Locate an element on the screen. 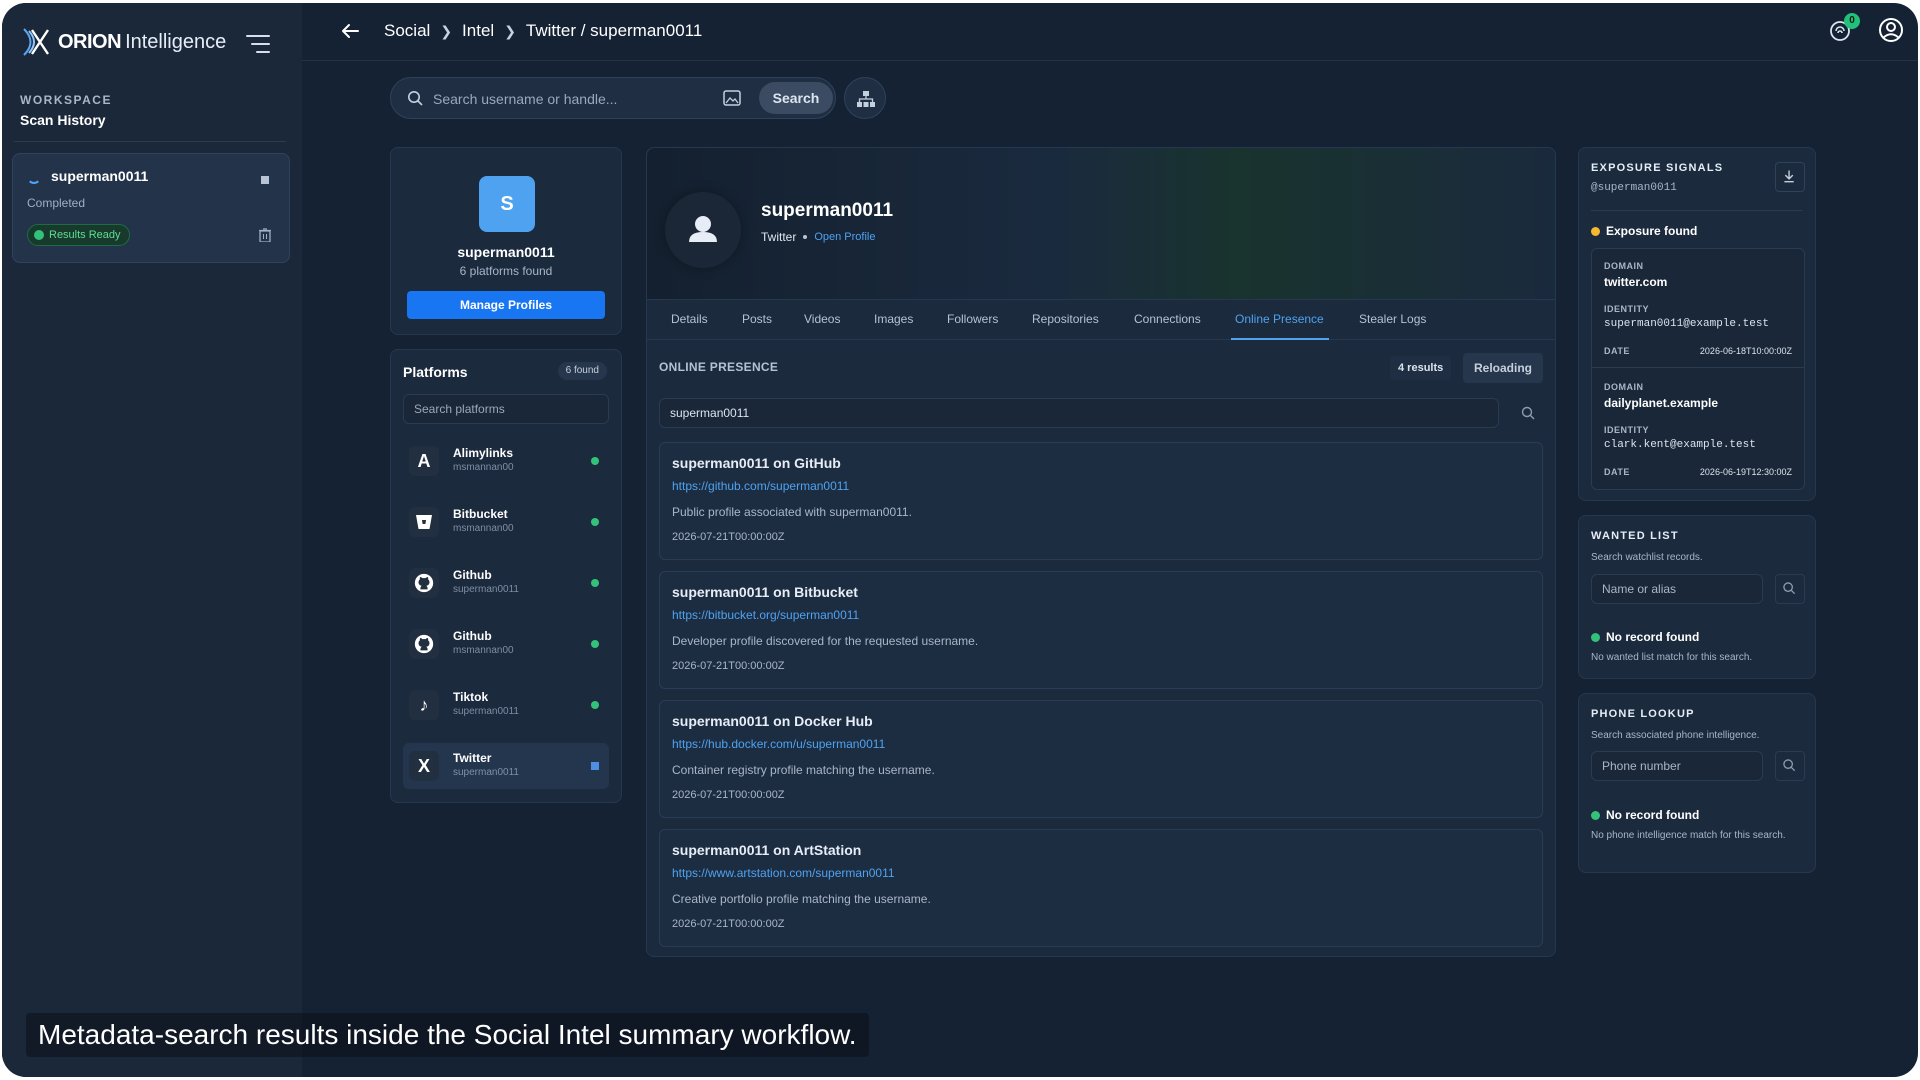  brand-name-bold: ORION is located at coordinates (90, 41).